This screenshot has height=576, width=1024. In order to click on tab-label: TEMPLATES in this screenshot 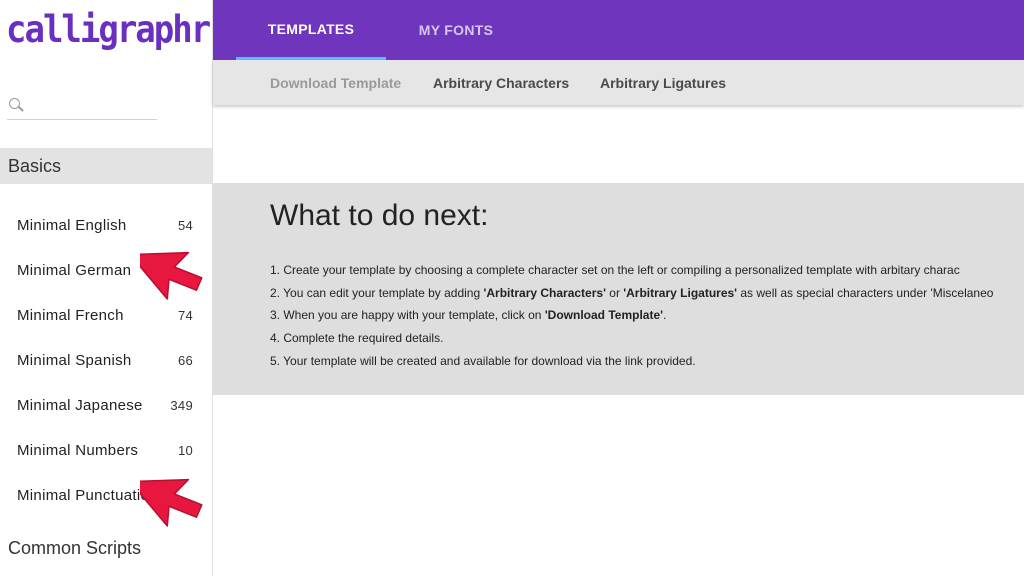, I will do `click(311, 28)`.